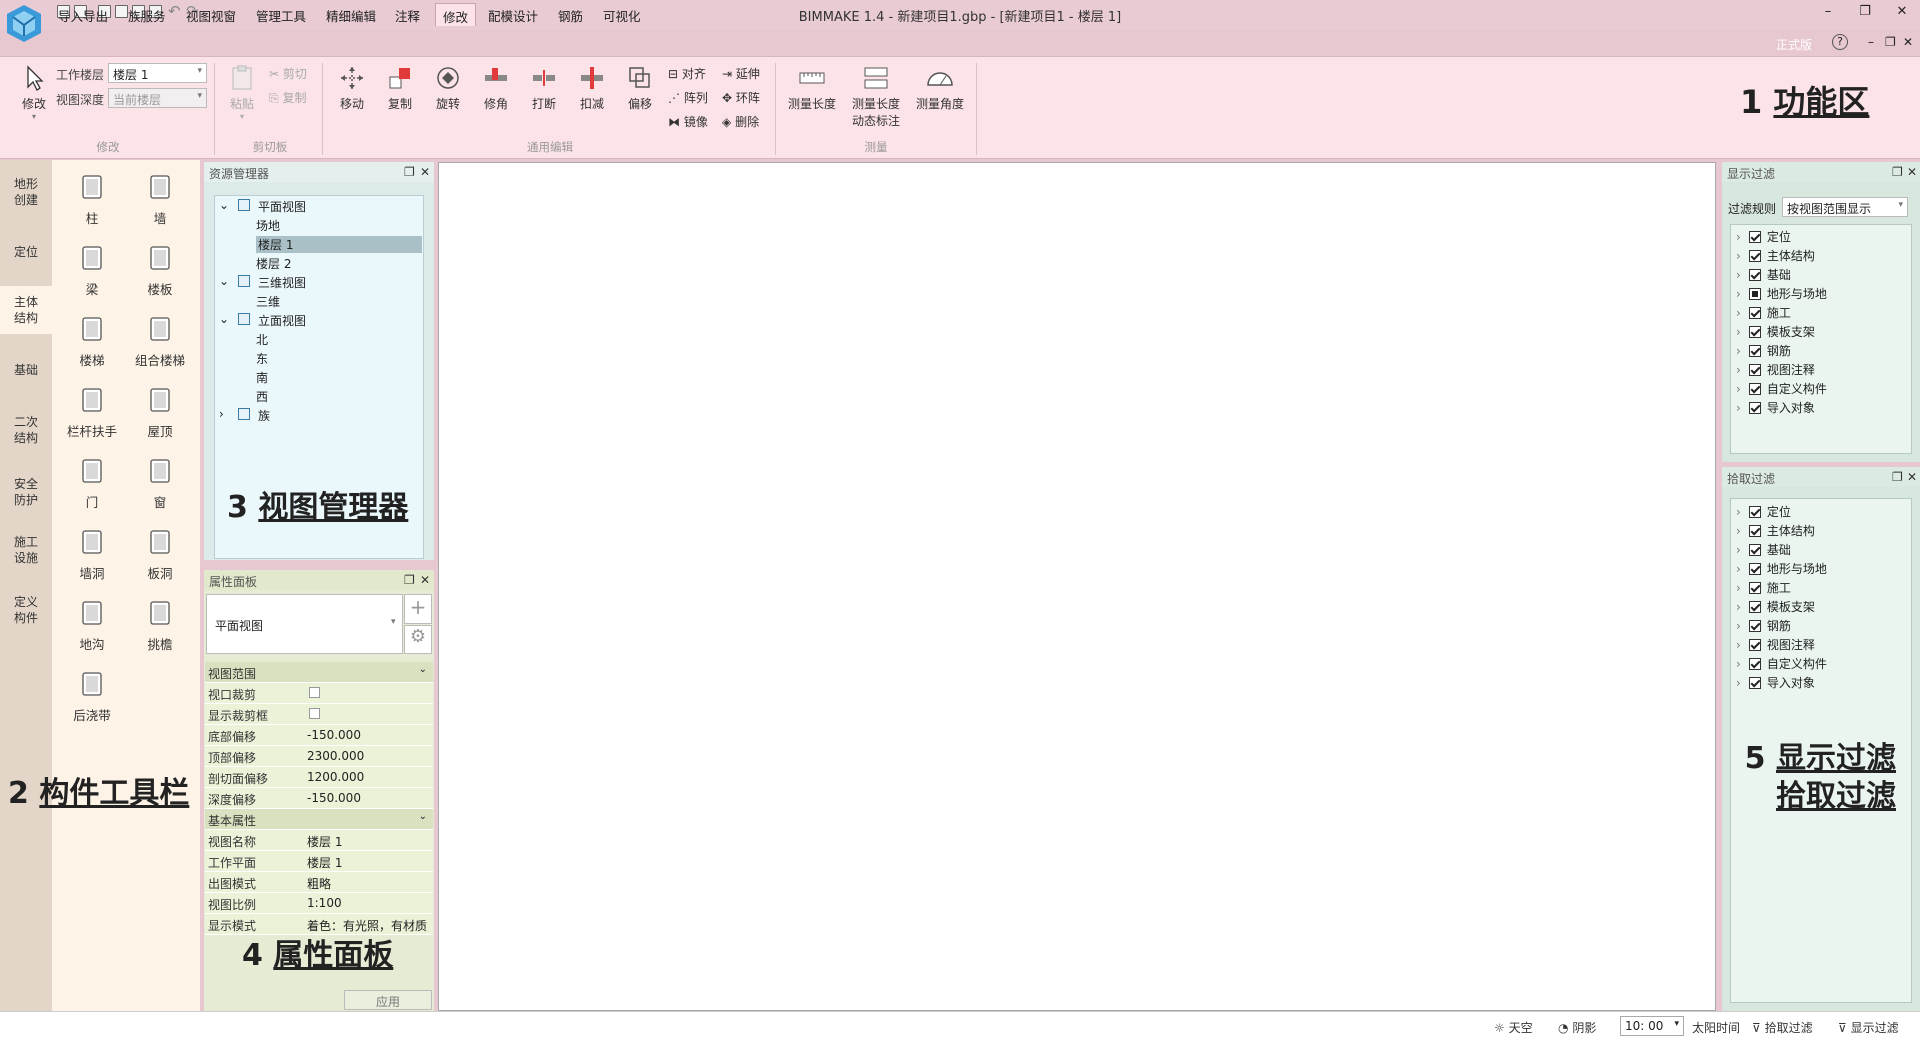  I want to click on menu-item: 钢筋, so click(570, 15).